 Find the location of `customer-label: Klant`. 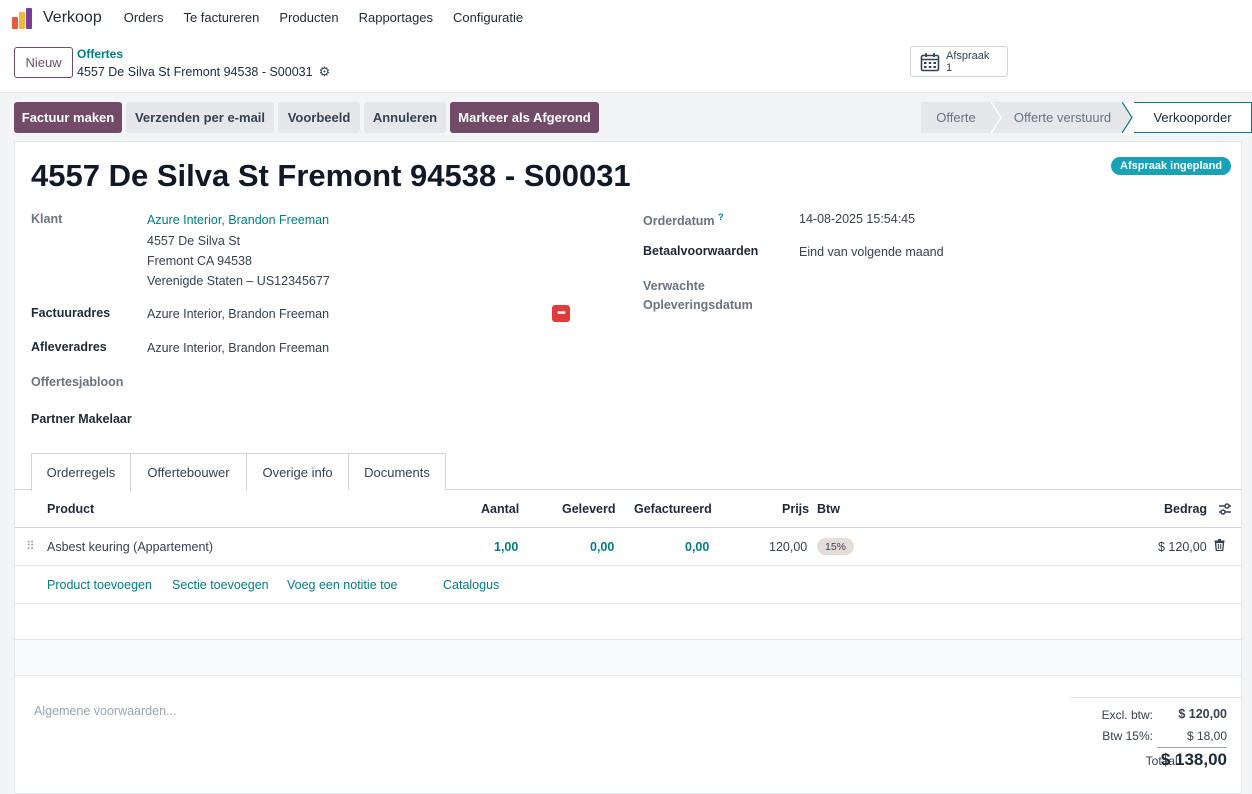

customer-label: Klant is located at coordinates (47, 219).